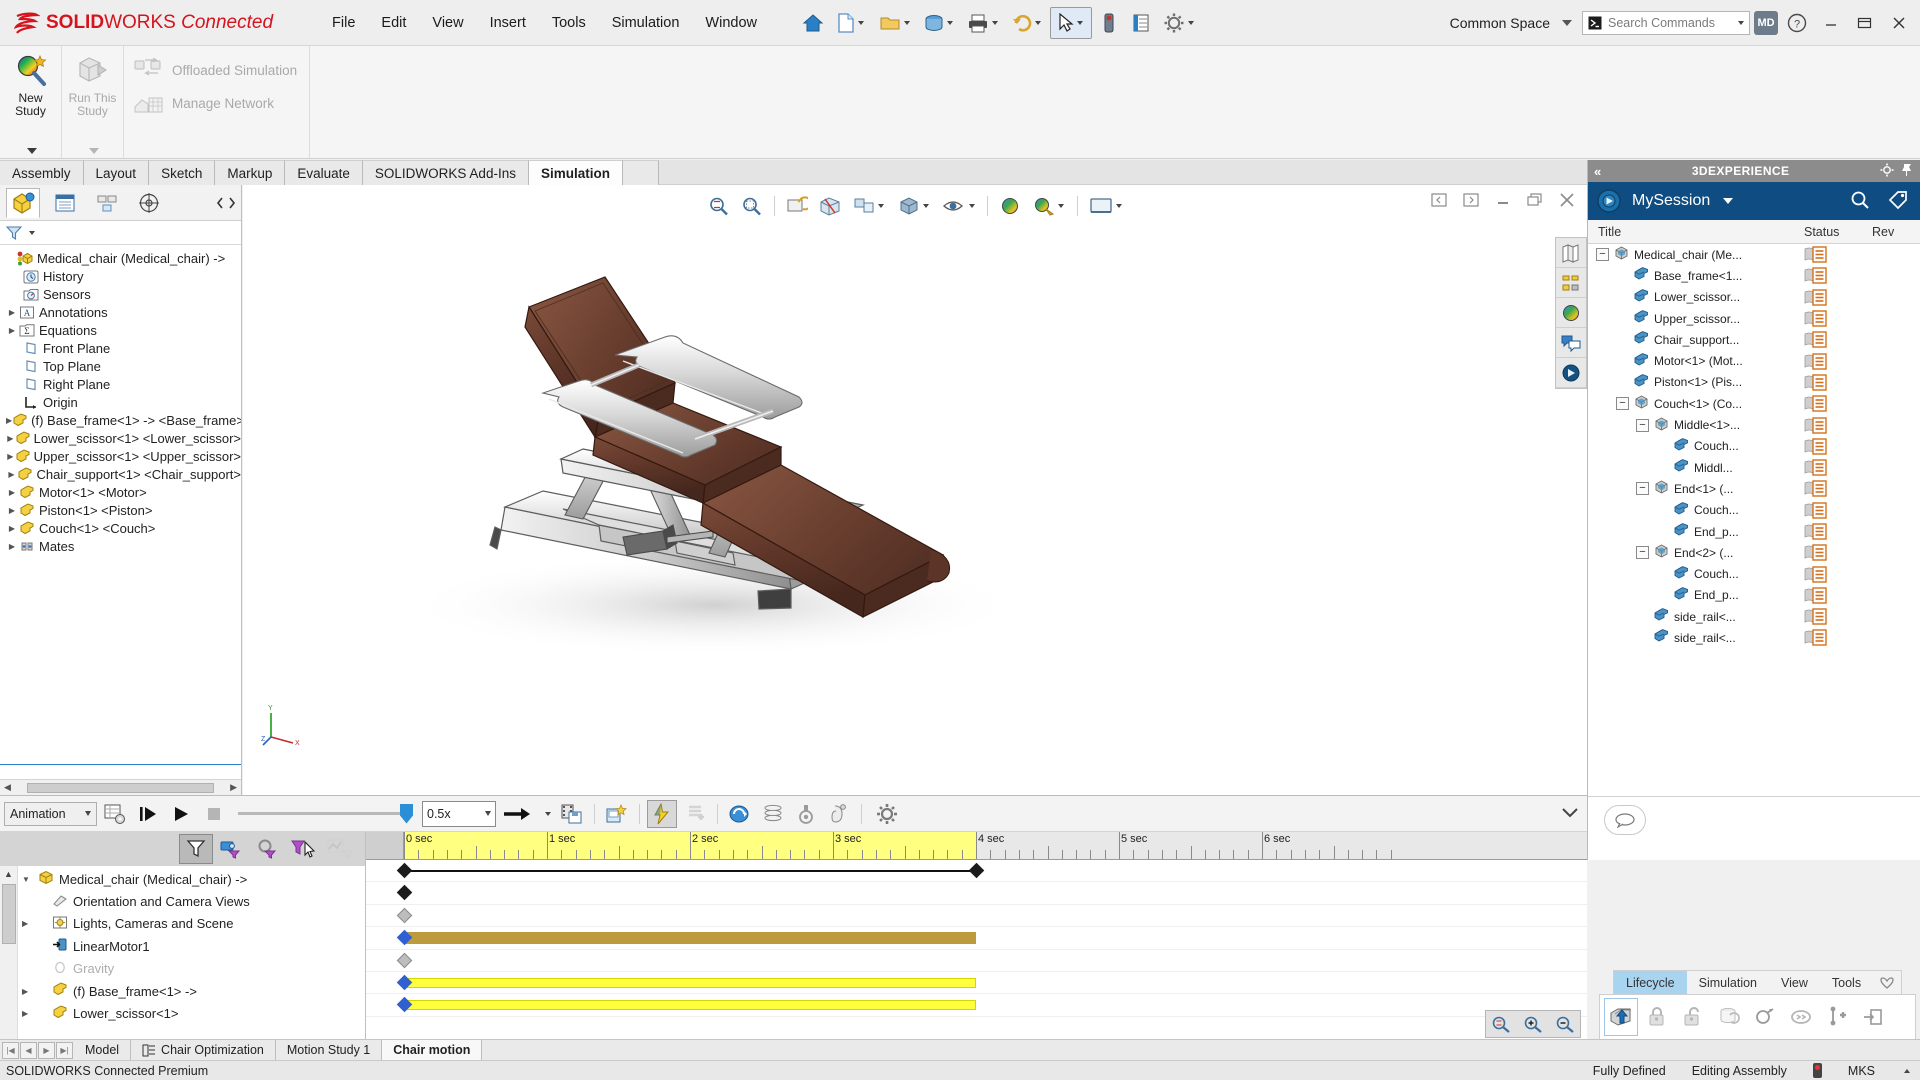 The height and width of the screenshot is (1080, 1920). Describe the element at coordinates (107, 203) in the screenshot. I see `configuration-manager-tab` at that location.